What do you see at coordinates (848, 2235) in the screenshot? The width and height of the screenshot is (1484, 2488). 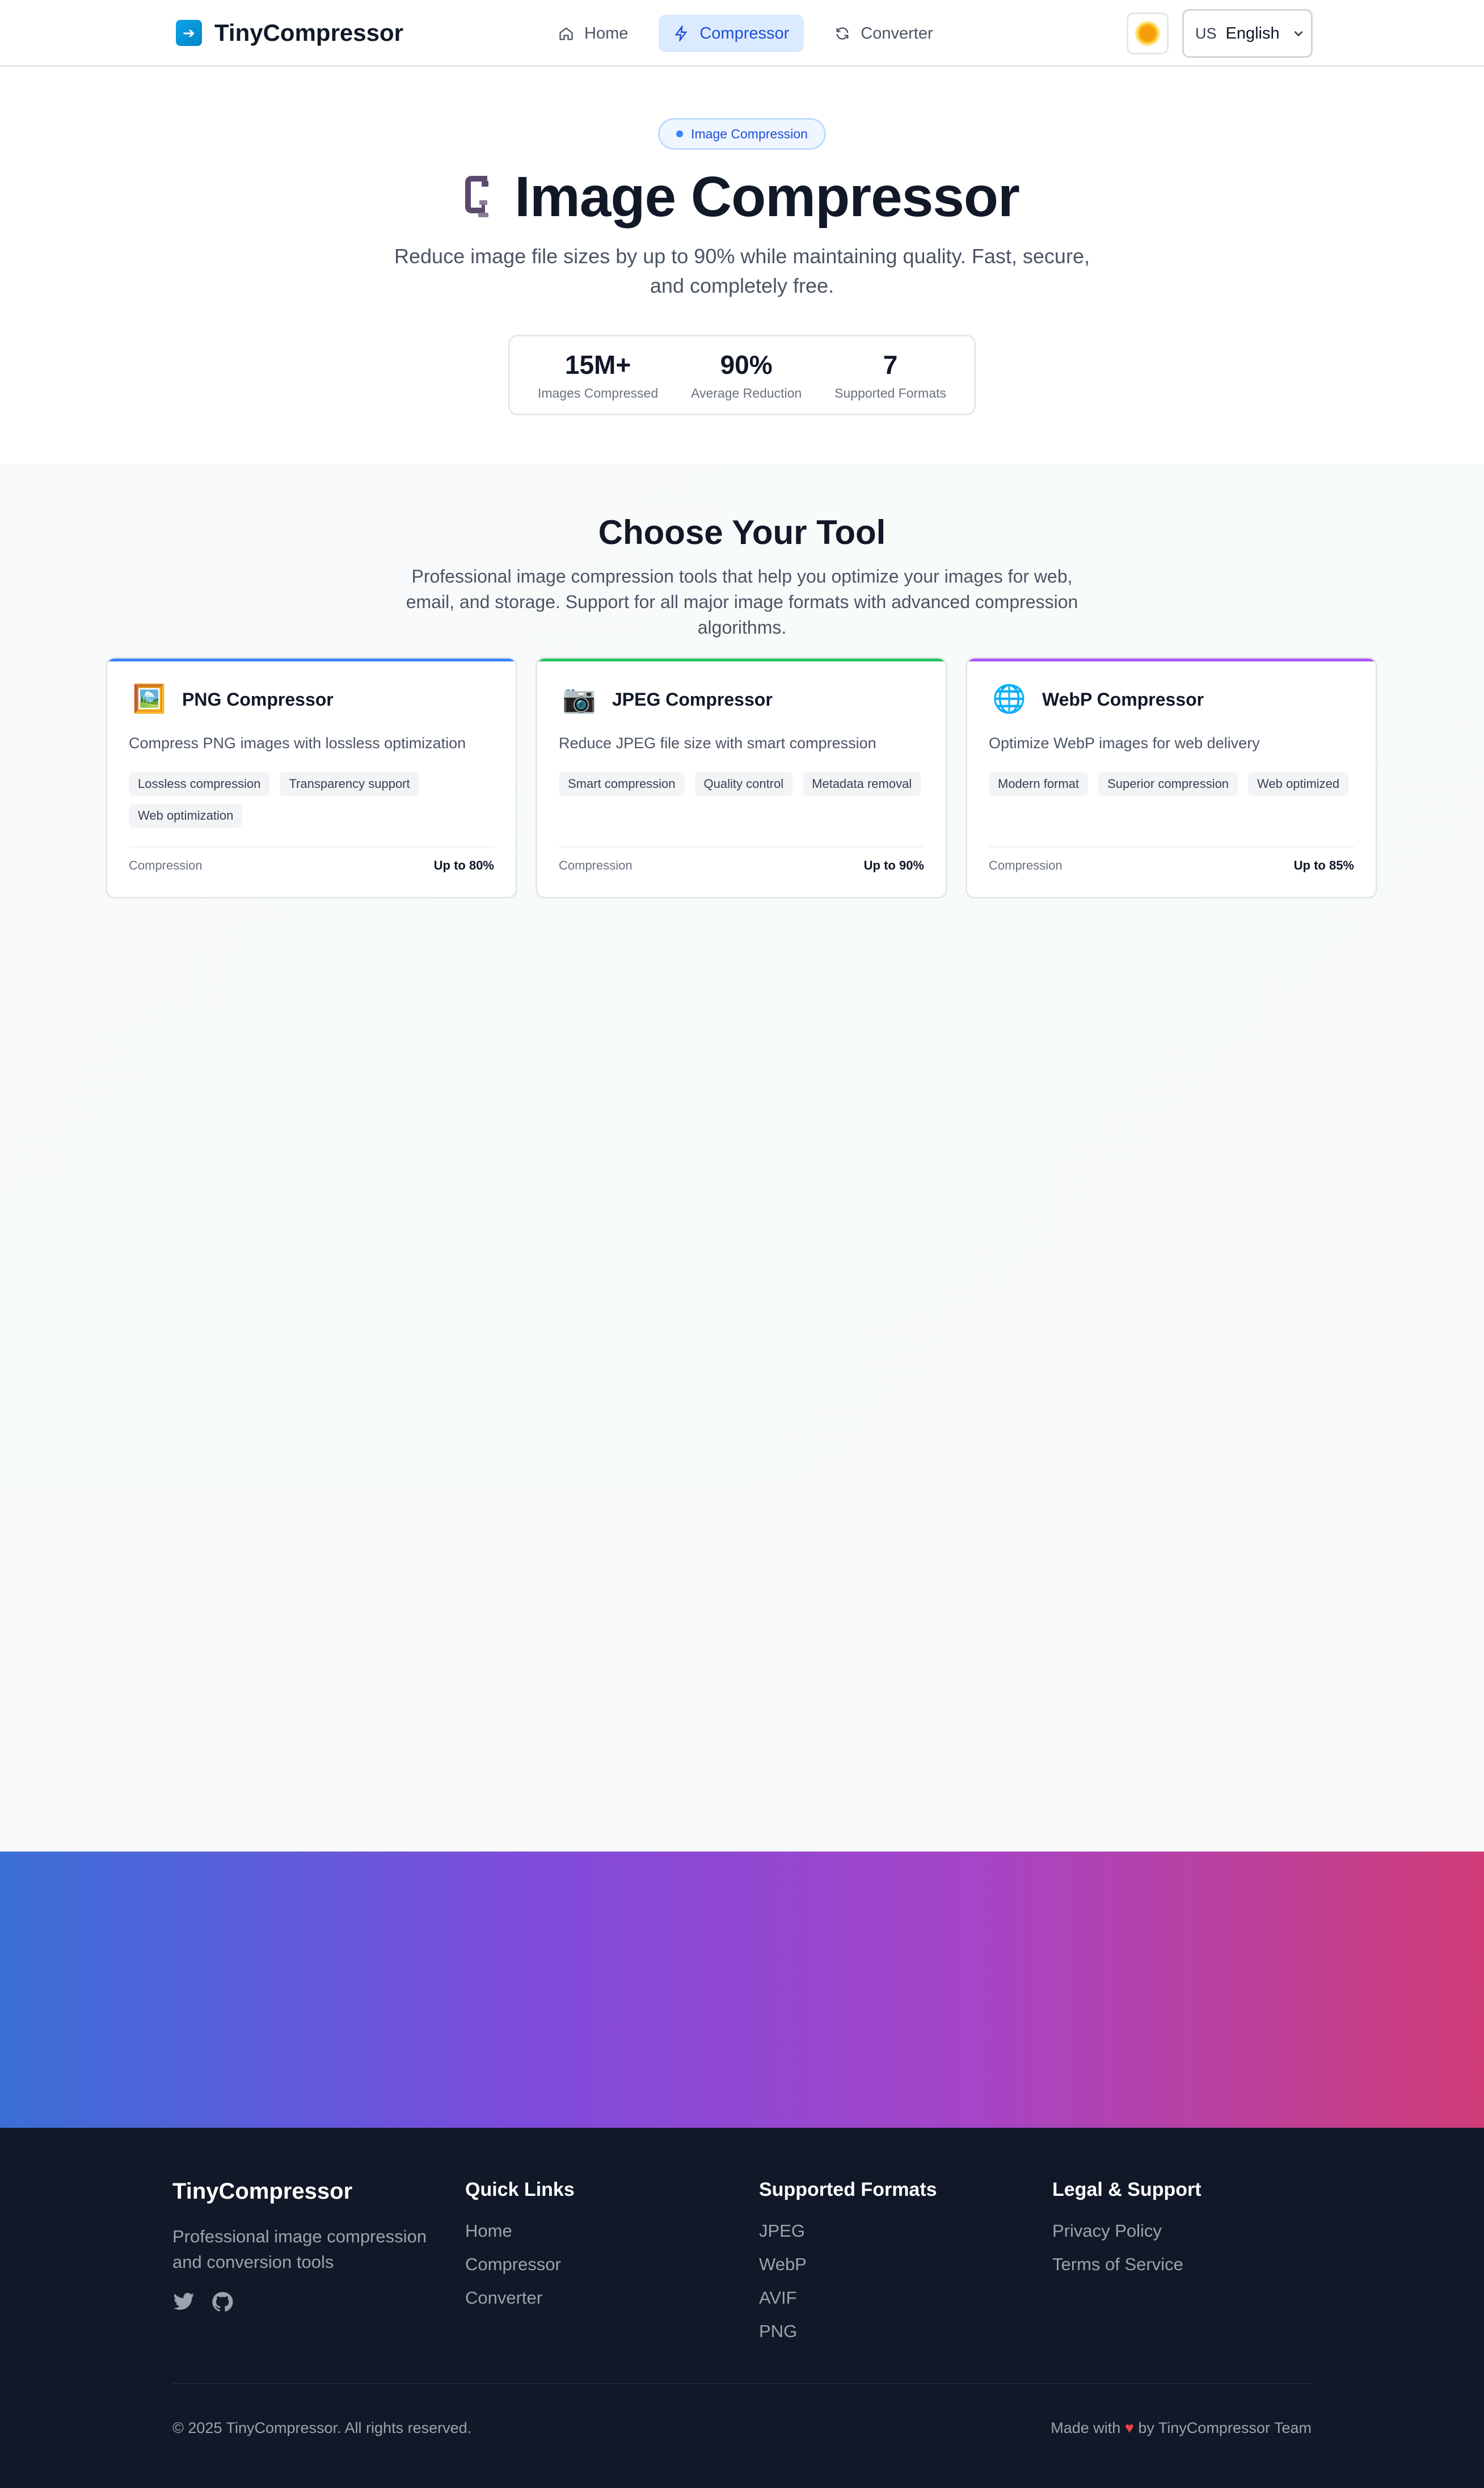 I see `footer-link-jpeg: JPEG` at bounding box center [848, 2235].